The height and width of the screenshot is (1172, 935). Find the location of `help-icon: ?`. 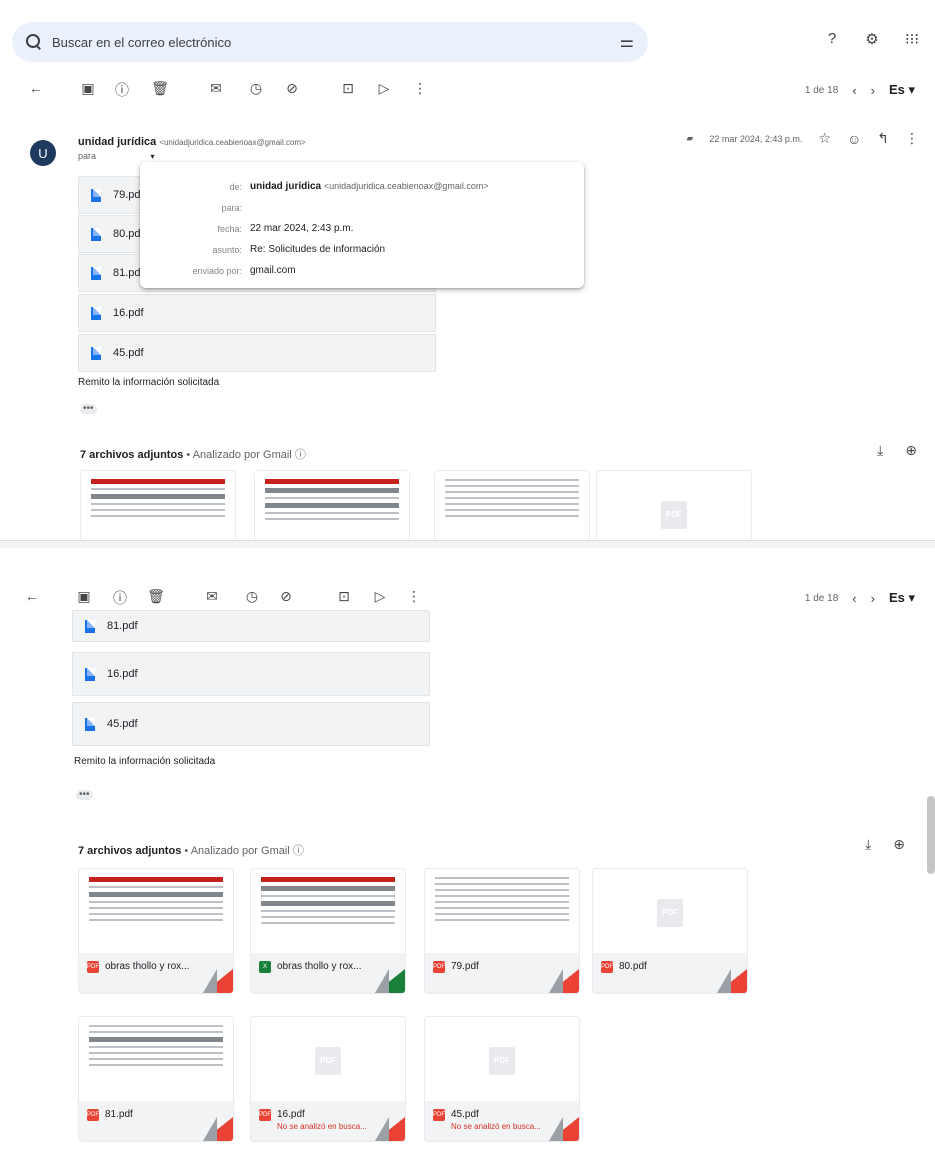

help-icon: ? is located at coordinates (832, 39).